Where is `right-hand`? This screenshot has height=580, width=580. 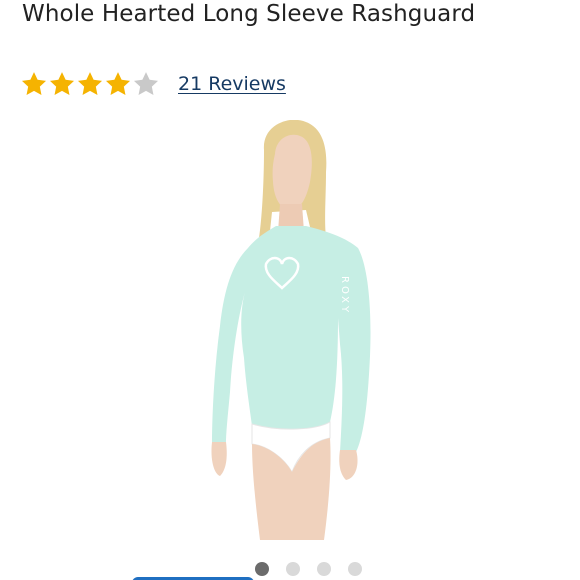
right-hand is located at coordinates (348, 465).